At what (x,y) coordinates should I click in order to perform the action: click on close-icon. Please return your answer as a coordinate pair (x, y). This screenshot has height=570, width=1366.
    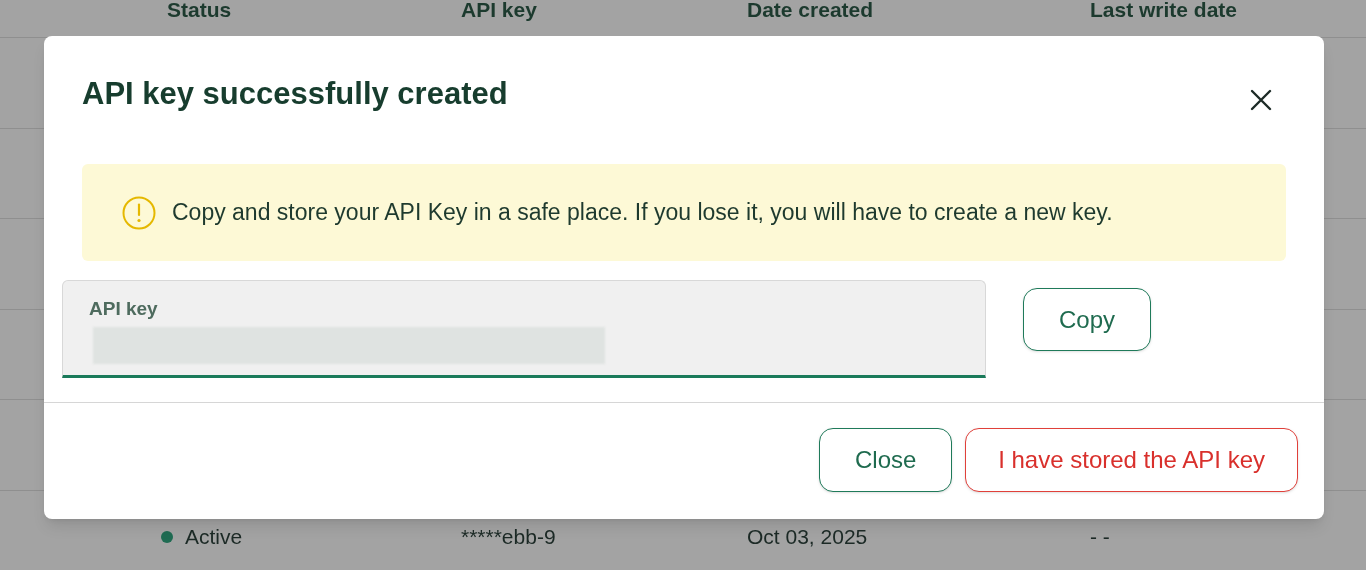
    Looking at the image, I should click on (1261, 100).